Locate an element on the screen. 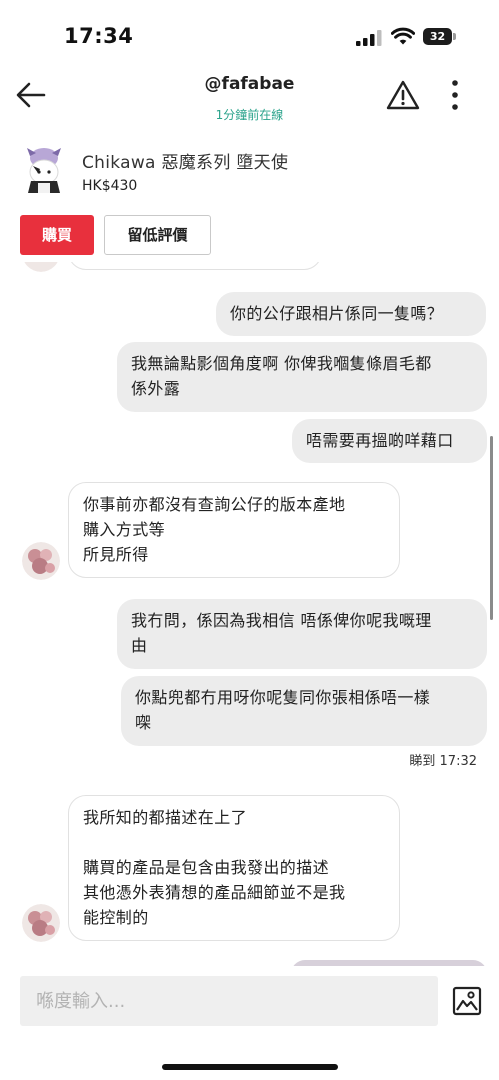 This screenshot has width=499, height=1080. message-bubble: 唔需要再搵啲咩藉口 is located at coordinates (389, 441).